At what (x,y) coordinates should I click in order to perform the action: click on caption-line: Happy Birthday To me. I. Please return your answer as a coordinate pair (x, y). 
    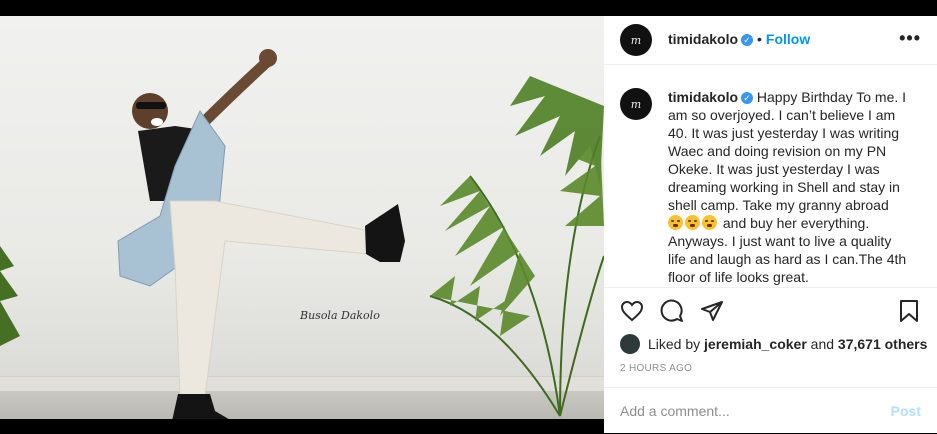
    Looking at the image, I should click on (831, 97).